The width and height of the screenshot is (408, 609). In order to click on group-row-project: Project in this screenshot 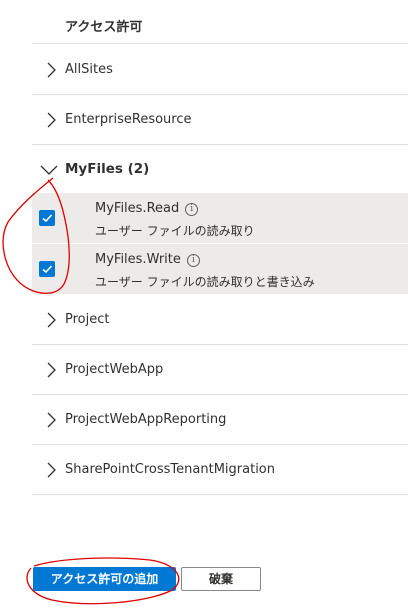, I will do `click(220, 319)`.